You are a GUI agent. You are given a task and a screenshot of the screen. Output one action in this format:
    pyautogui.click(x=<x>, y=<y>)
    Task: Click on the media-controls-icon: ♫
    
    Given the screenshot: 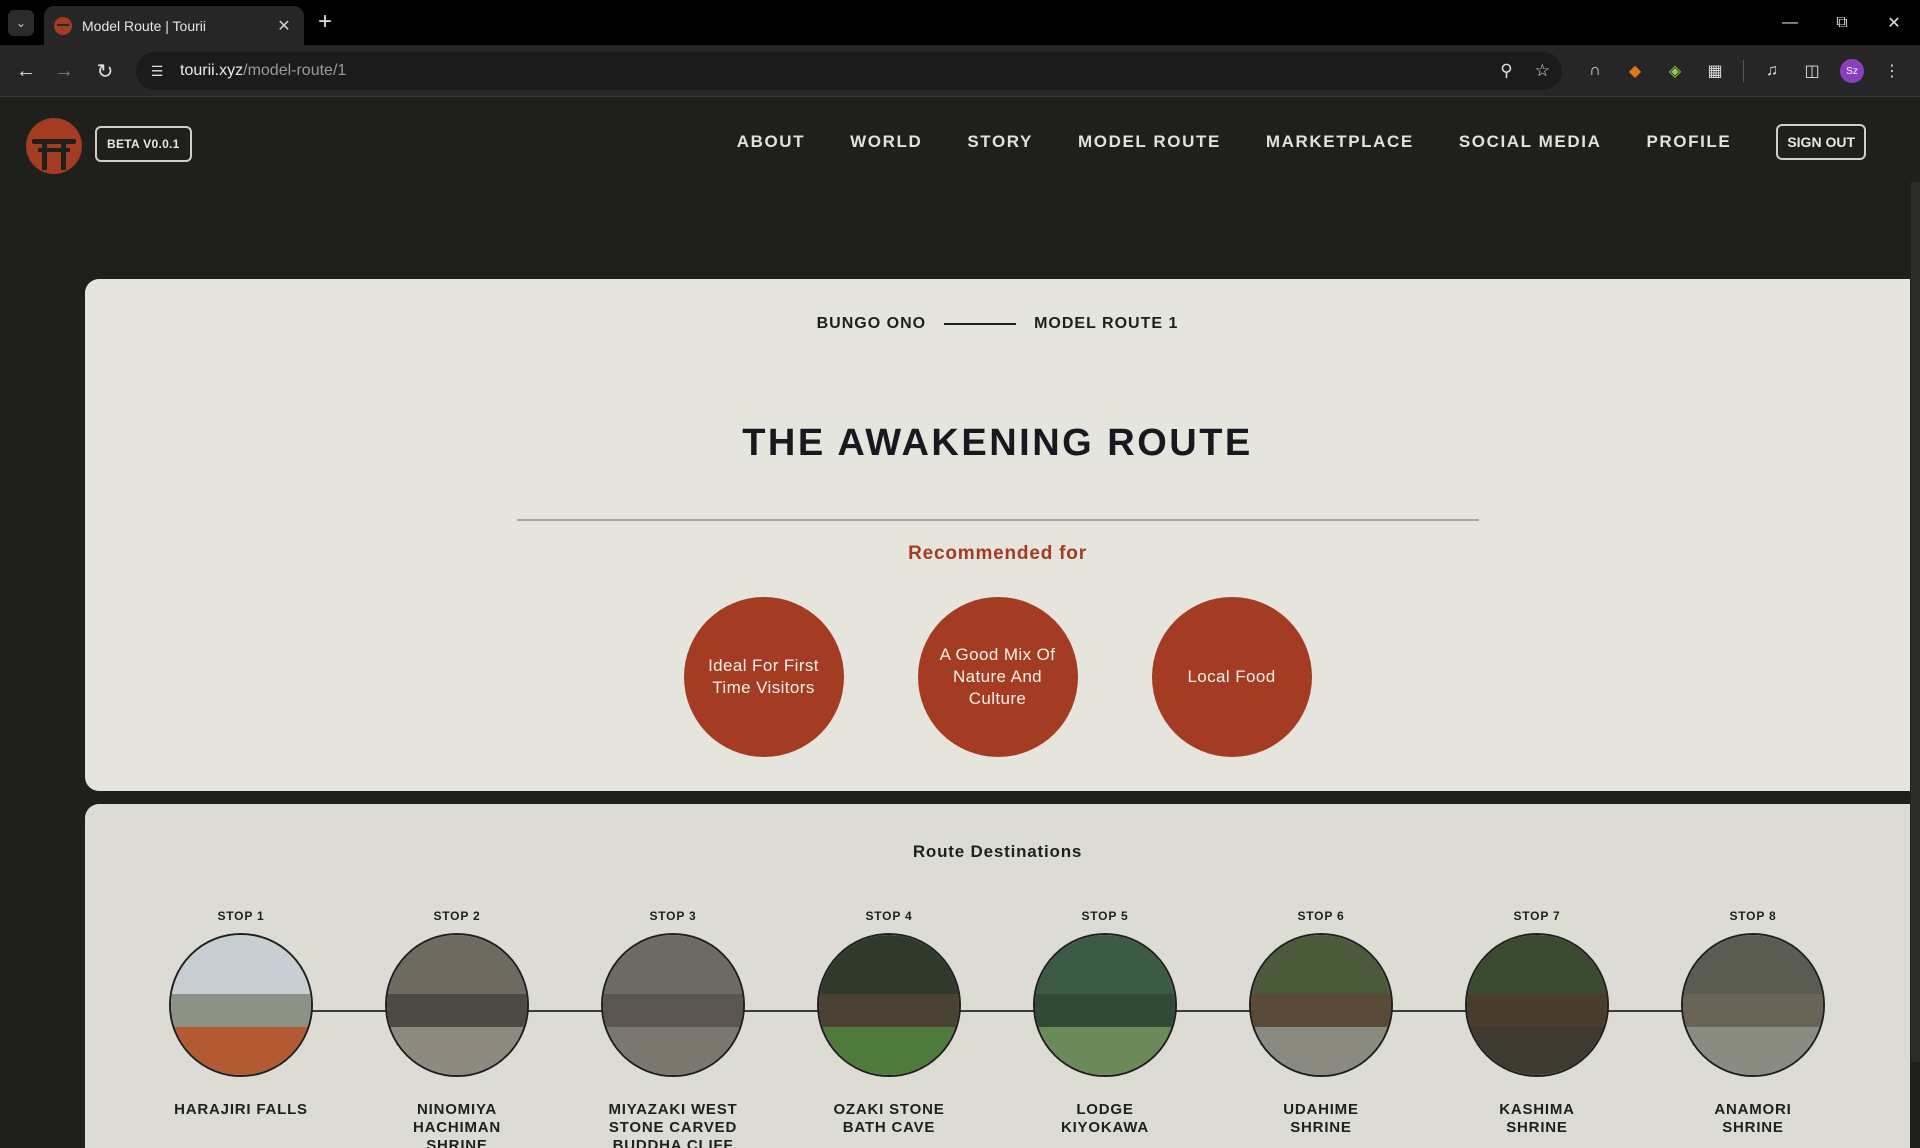 What is the action you would take?
    pyautogui.click(x=1772, y=71)
    